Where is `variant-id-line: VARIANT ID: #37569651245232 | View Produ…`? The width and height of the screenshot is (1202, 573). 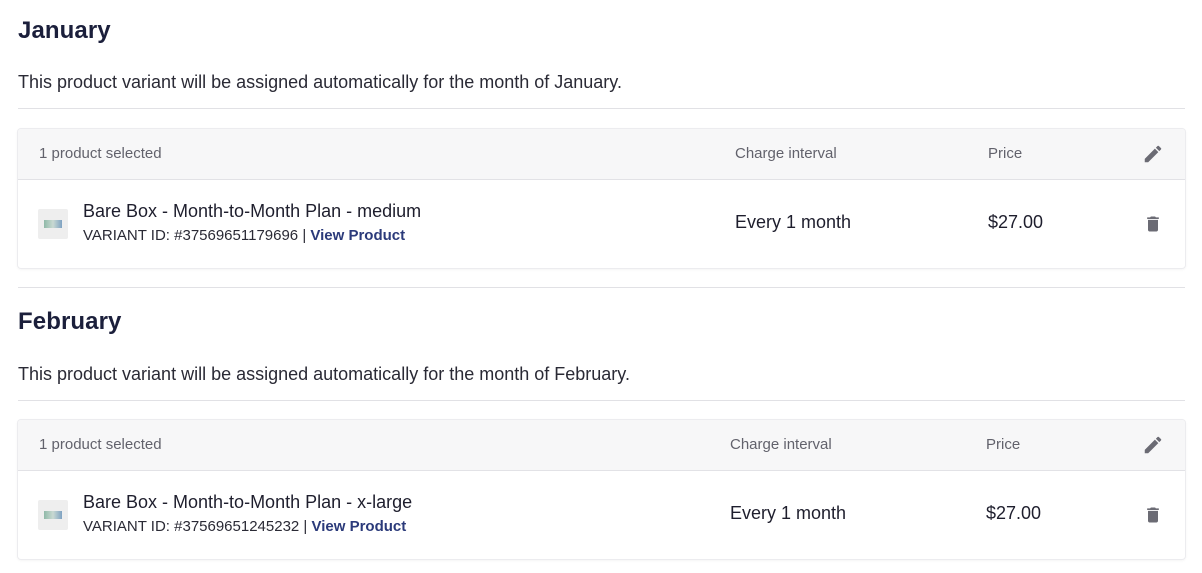
variant-id-line: VARIANT ID: #37569651245232 | View Produ… is located at coordinates (244, 526).